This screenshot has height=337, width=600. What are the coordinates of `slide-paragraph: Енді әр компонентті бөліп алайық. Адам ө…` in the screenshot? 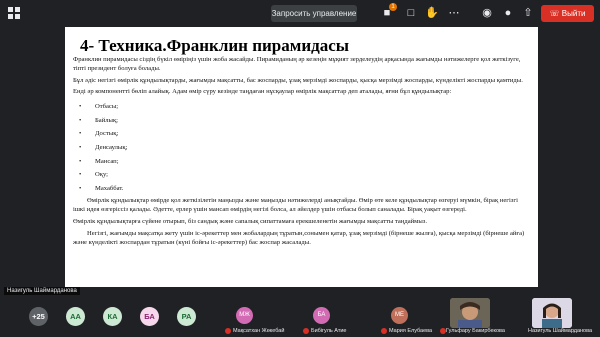 It's located at (262, 92).